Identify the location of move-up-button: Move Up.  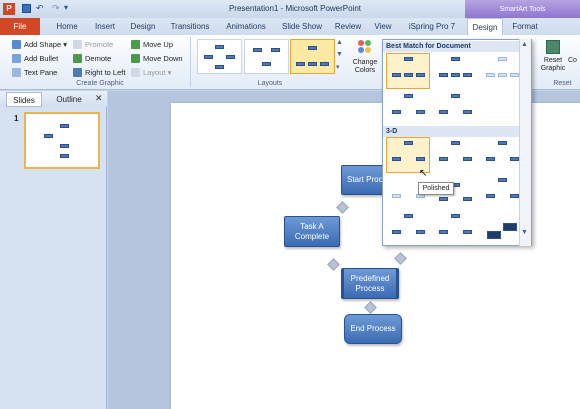
(152, 44).